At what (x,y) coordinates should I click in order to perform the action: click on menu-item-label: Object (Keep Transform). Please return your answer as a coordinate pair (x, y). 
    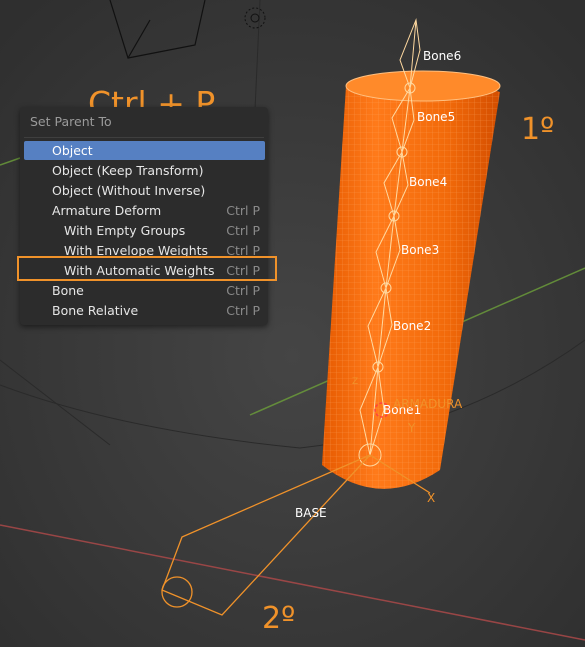
    Looking at the image, I should click on (128, 170).